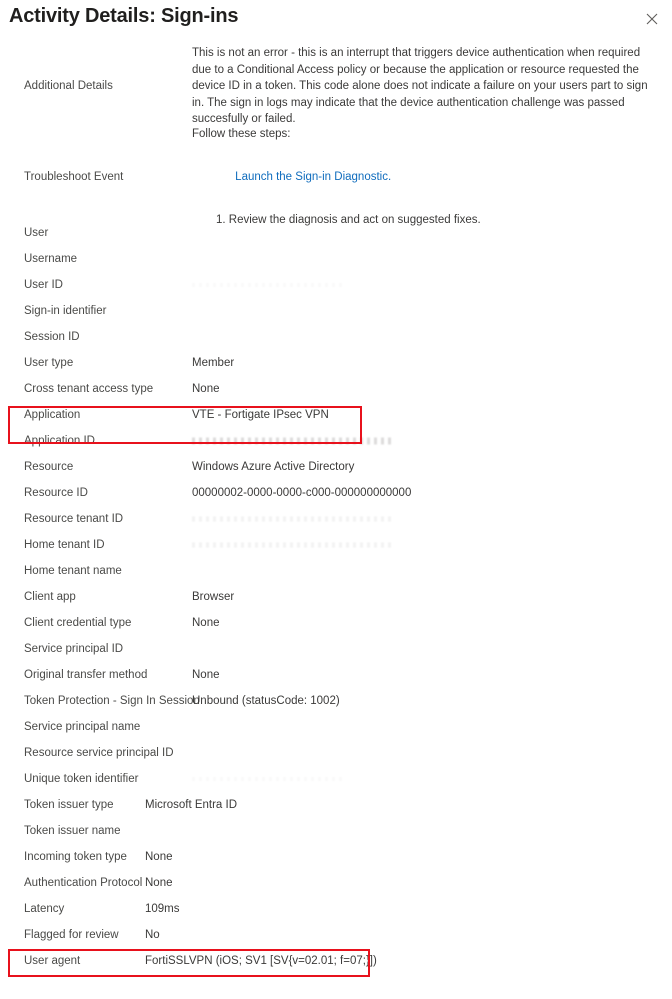 The height and width of the screenshot is (999, 672). I want to click on row-label: Application ID, so click(59, 440).